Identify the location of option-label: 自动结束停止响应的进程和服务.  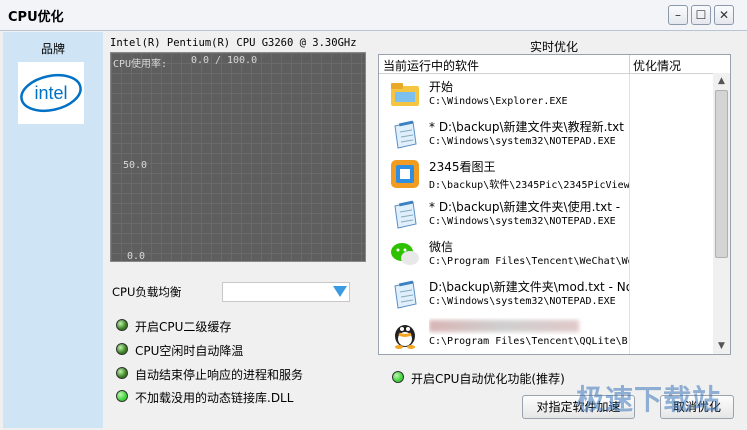
(219, 375).